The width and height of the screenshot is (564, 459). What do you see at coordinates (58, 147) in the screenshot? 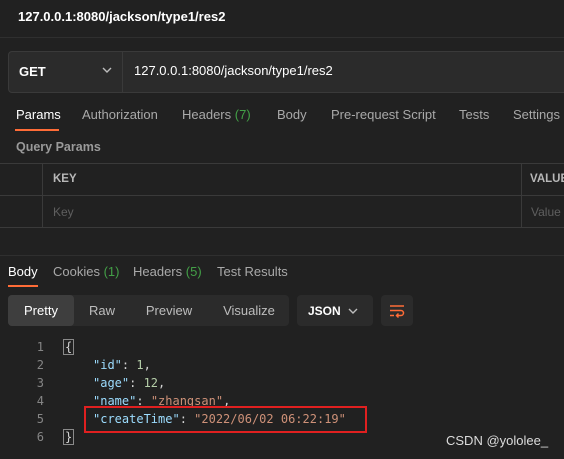
I see `query-params-title: Query Params` at bounding box center [58, 147].